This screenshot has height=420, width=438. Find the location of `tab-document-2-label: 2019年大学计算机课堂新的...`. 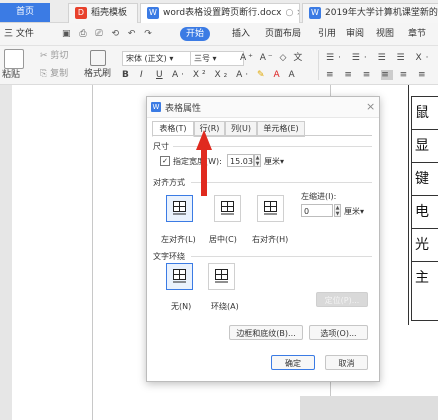

tab-document-2-label: 2019年大学计算机课堂新的... is located at coordinates (381, 13).